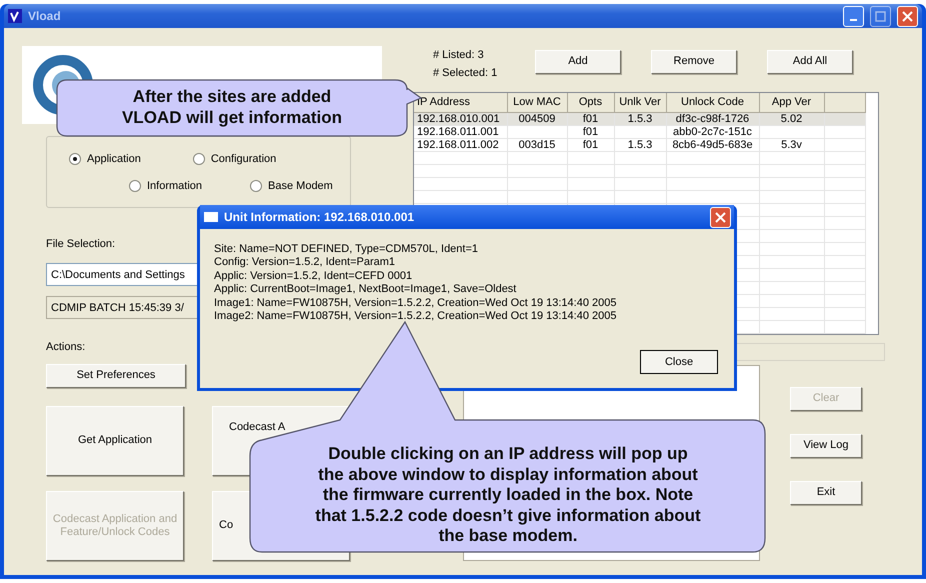 The height and width of the screenshot is (583, 926). I want to click on radio-label: Application, so click(114, 159).